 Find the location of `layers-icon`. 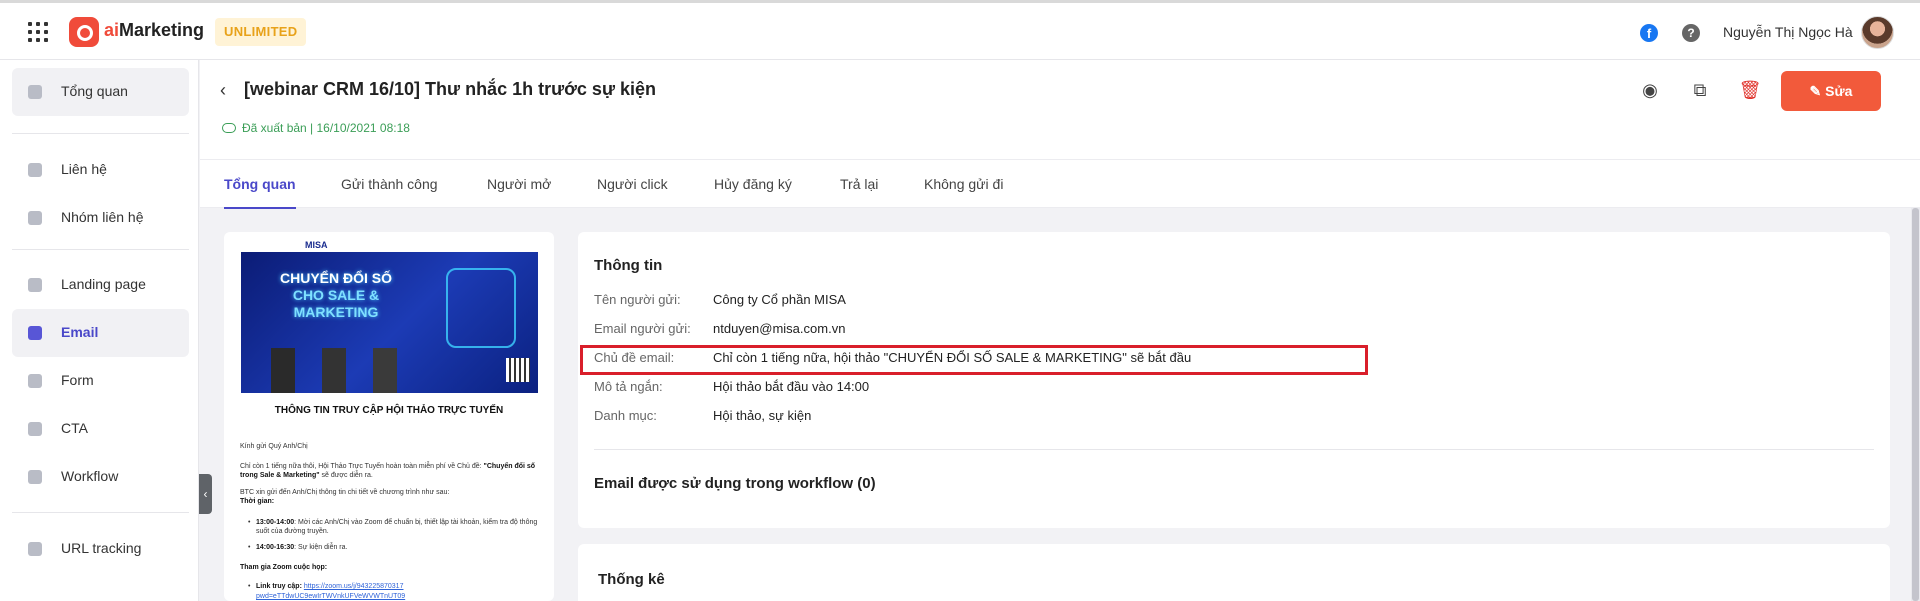

layers-icon is located at coordinates (35, 285).